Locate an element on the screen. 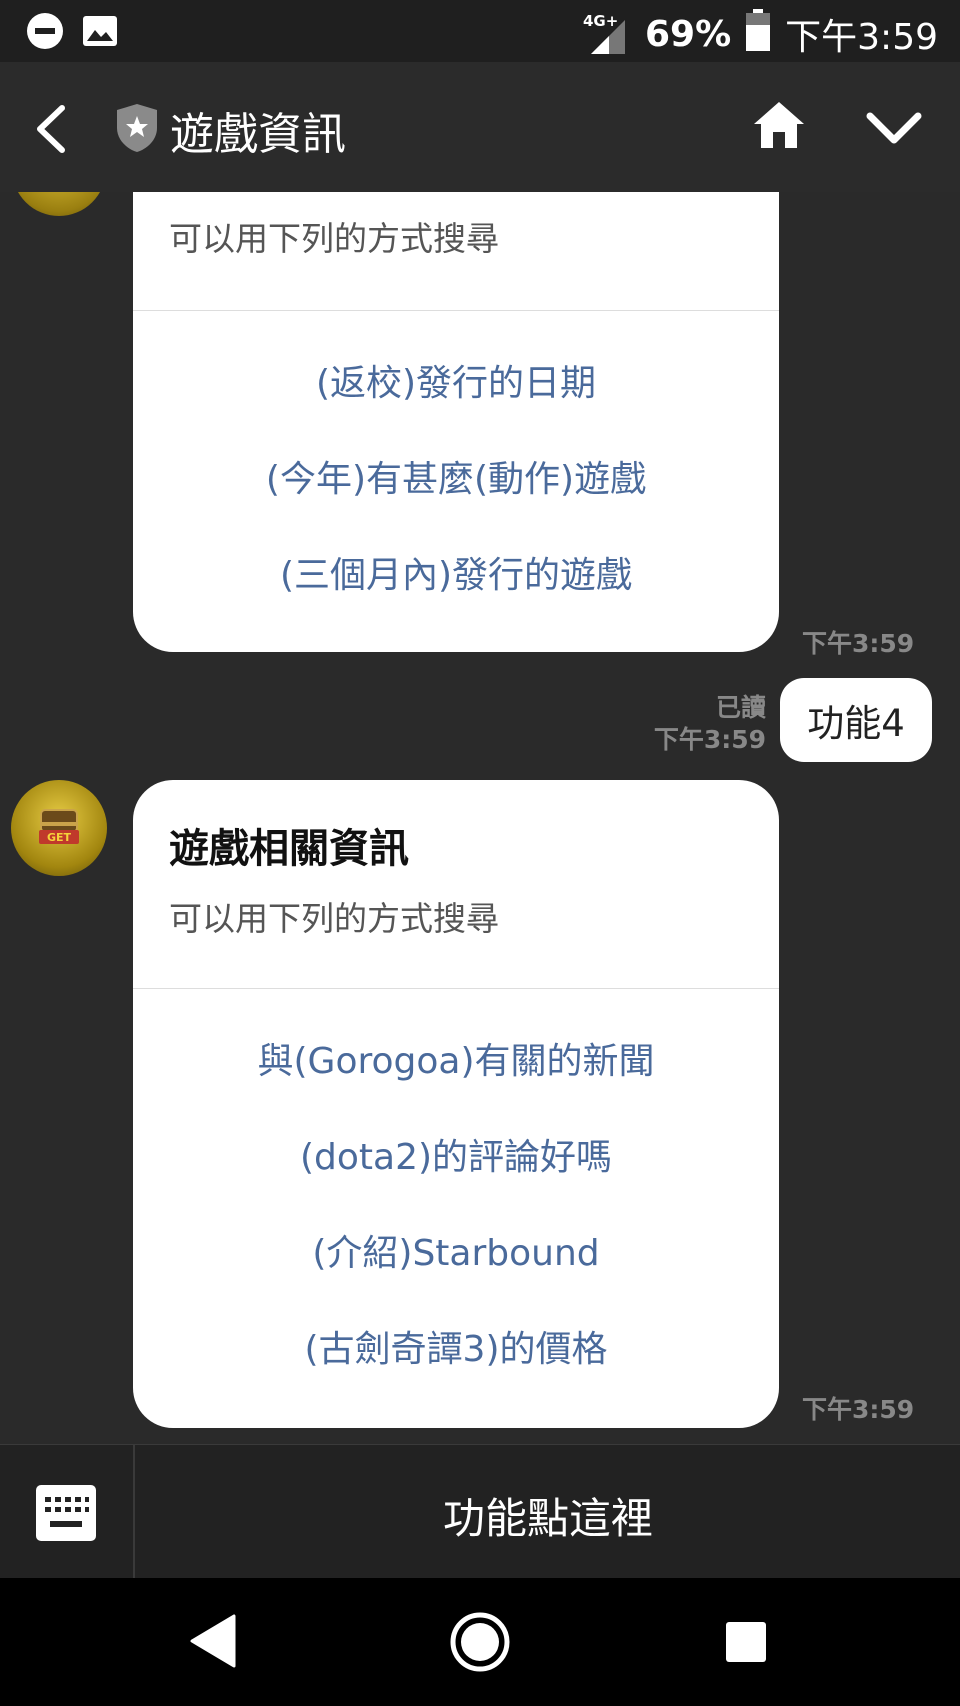 This screenshot has height=1706, width=960. rich-menu-toggle: 功能點這裡 is located at coordinates (548, 1515).